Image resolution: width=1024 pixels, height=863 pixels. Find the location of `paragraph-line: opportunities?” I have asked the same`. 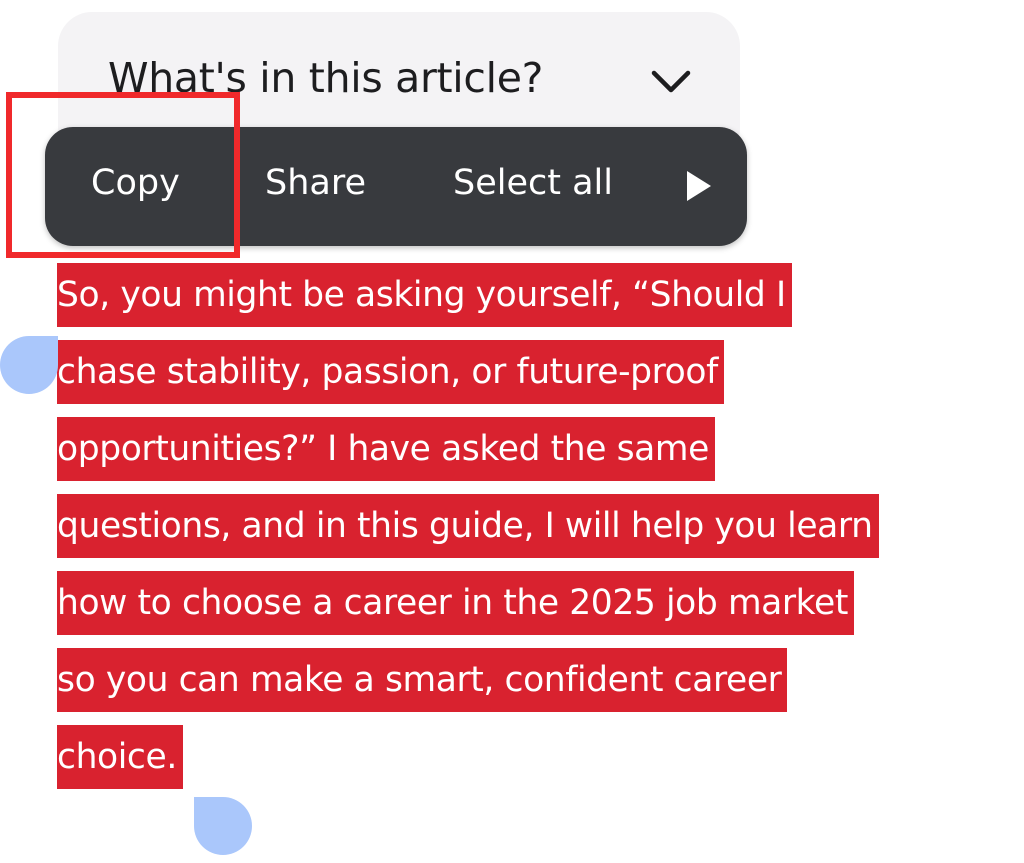

paragraph-line: opportunities?” I have asked the same is located at coordinates (522, 449).